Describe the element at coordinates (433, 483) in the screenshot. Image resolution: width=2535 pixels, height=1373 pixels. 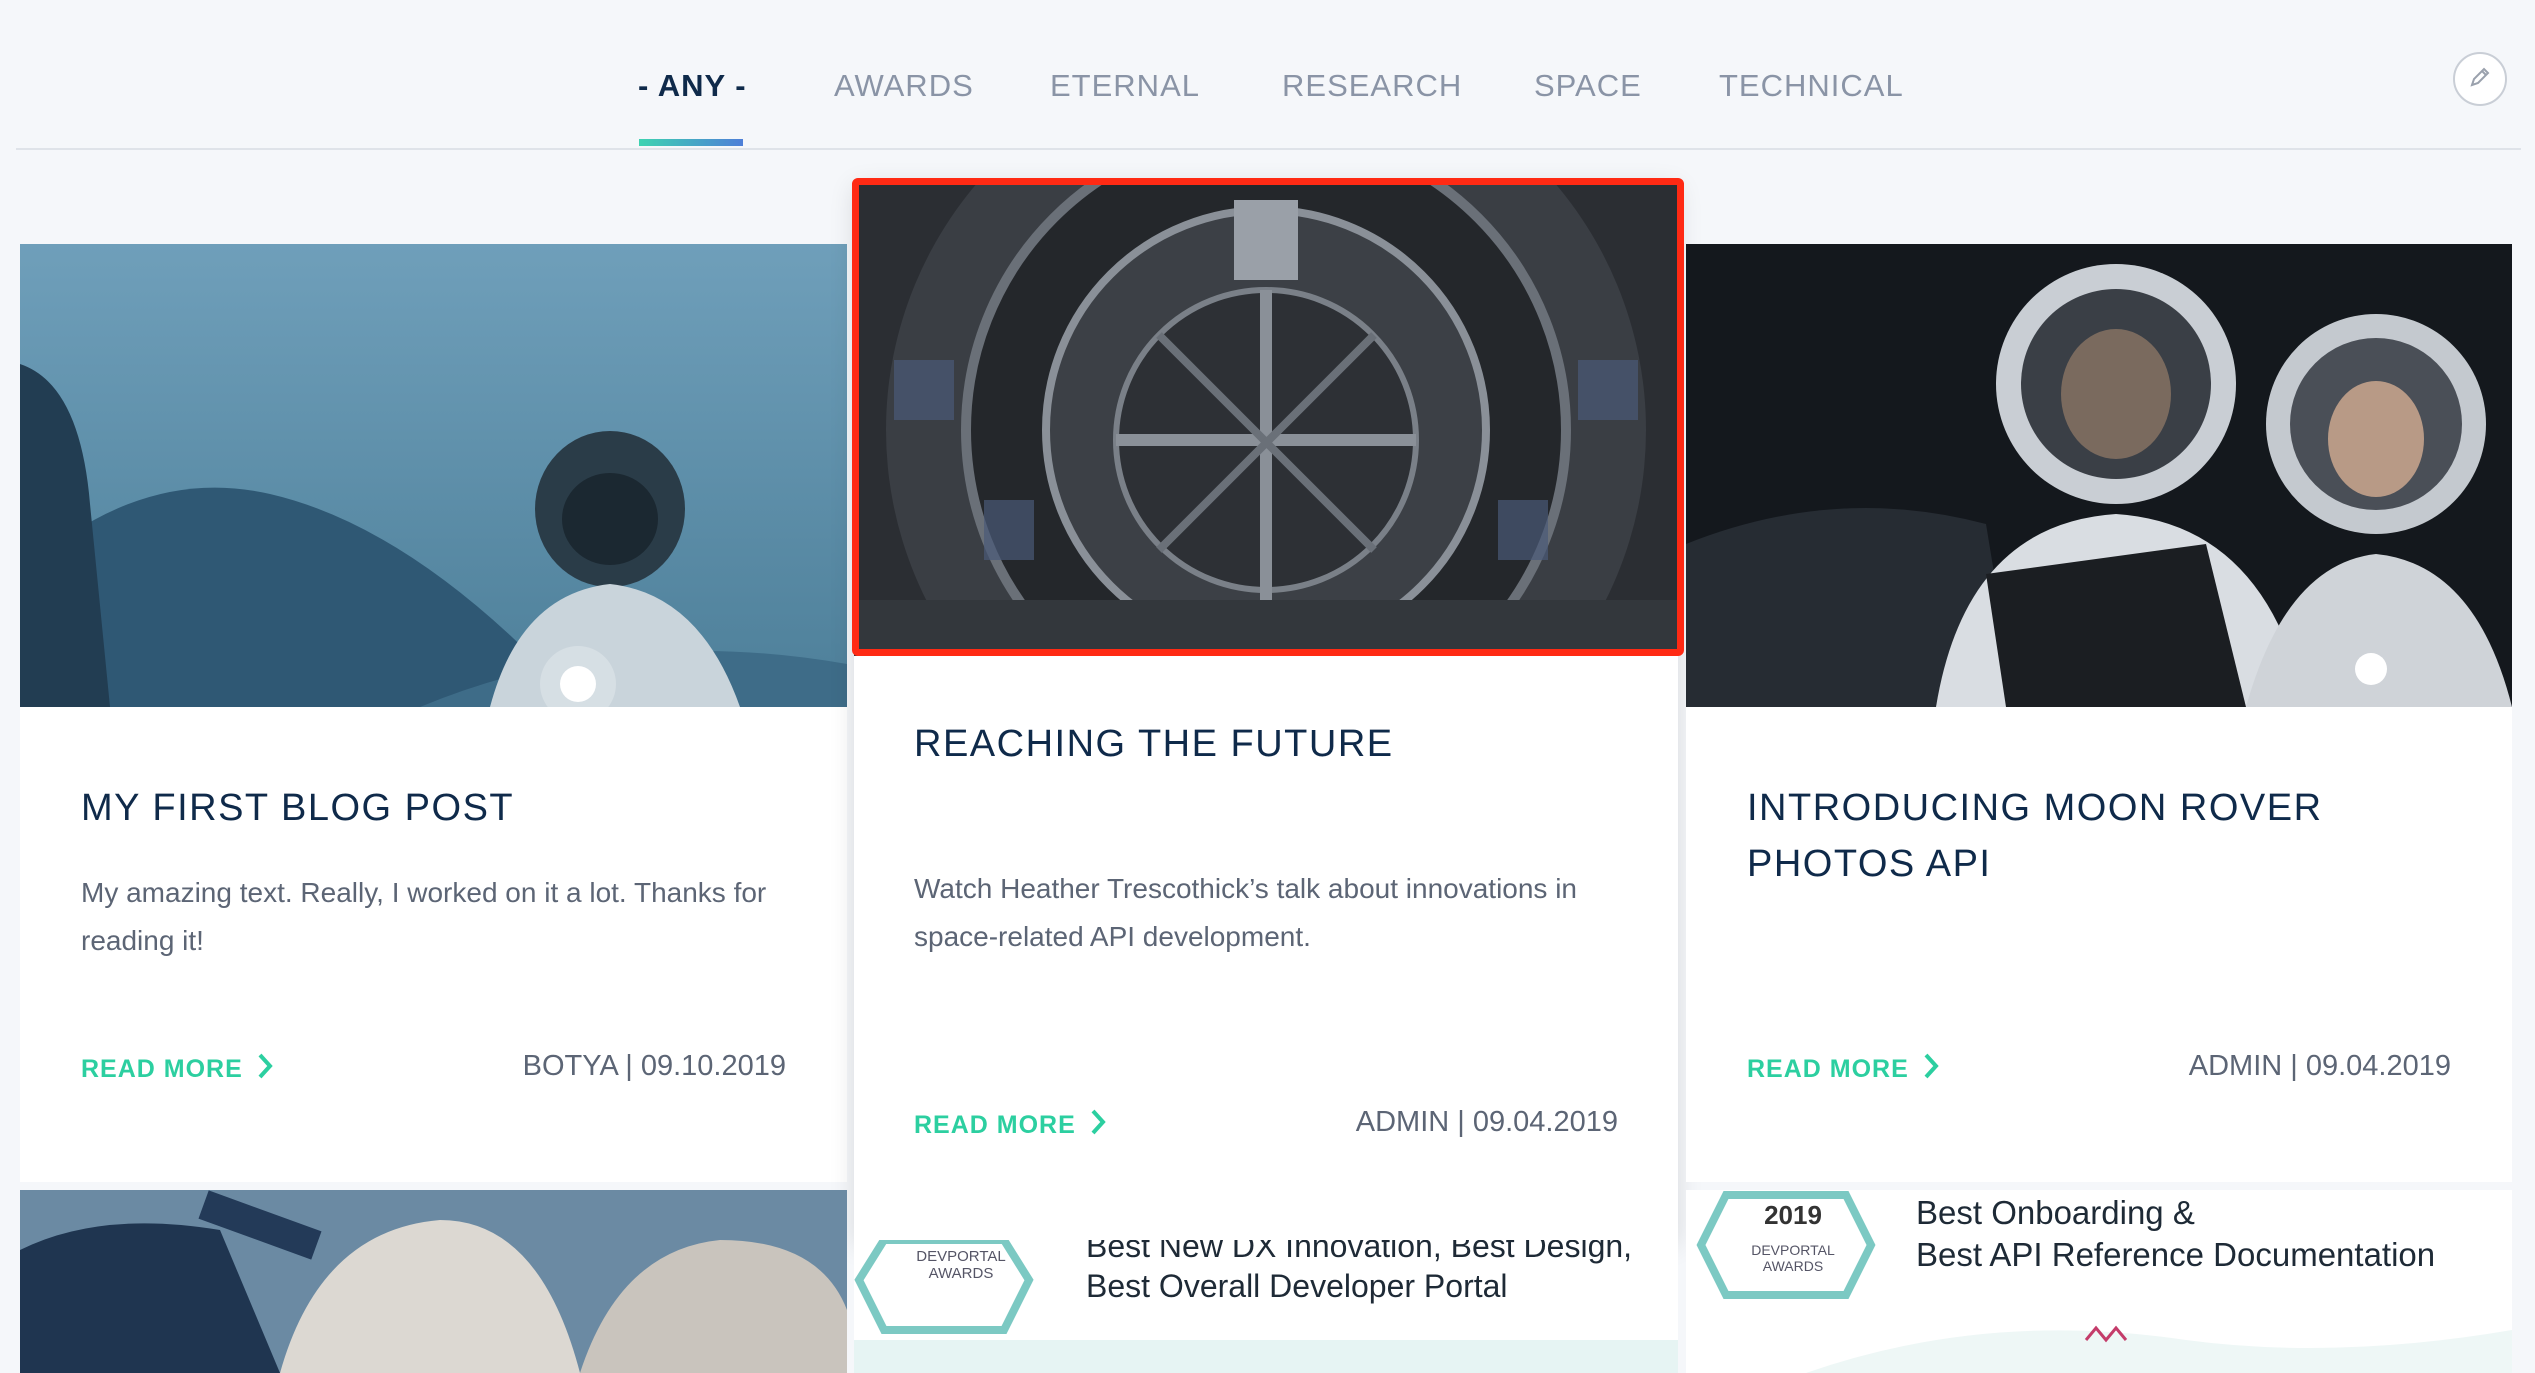
I see `card-image-astronaut` at that location.